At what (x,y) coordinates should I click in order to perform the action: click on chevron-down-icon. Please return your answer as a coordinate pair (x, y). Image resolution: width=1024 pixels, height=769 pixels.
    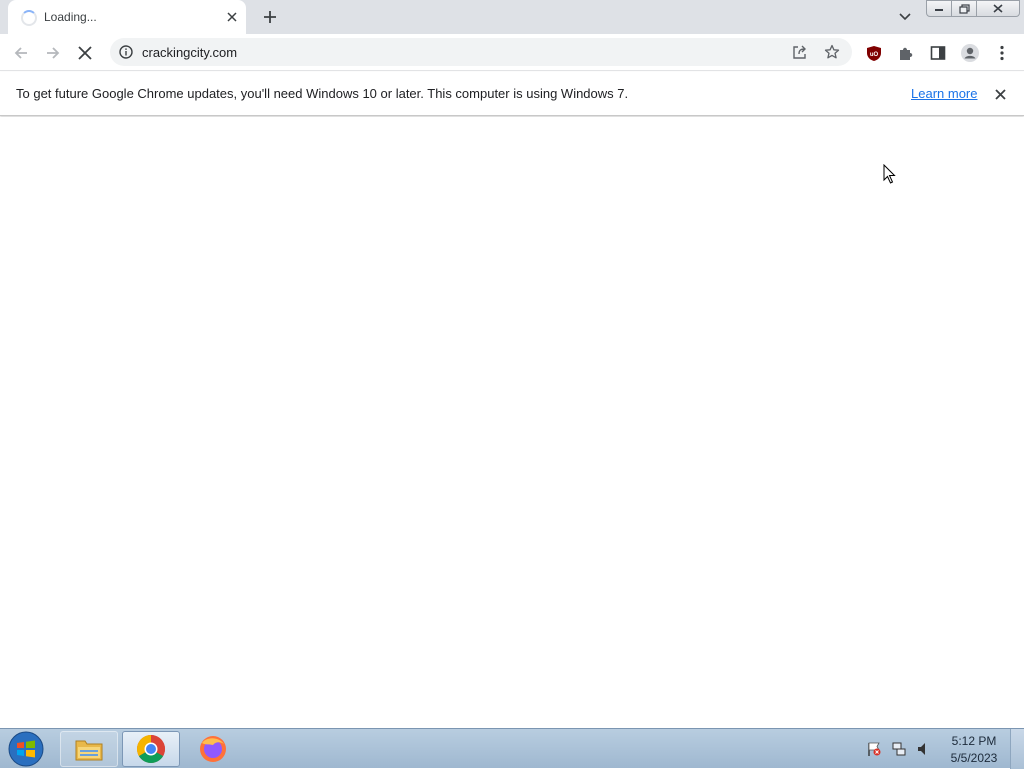
    Looking at the image, I should click on (905, 17).